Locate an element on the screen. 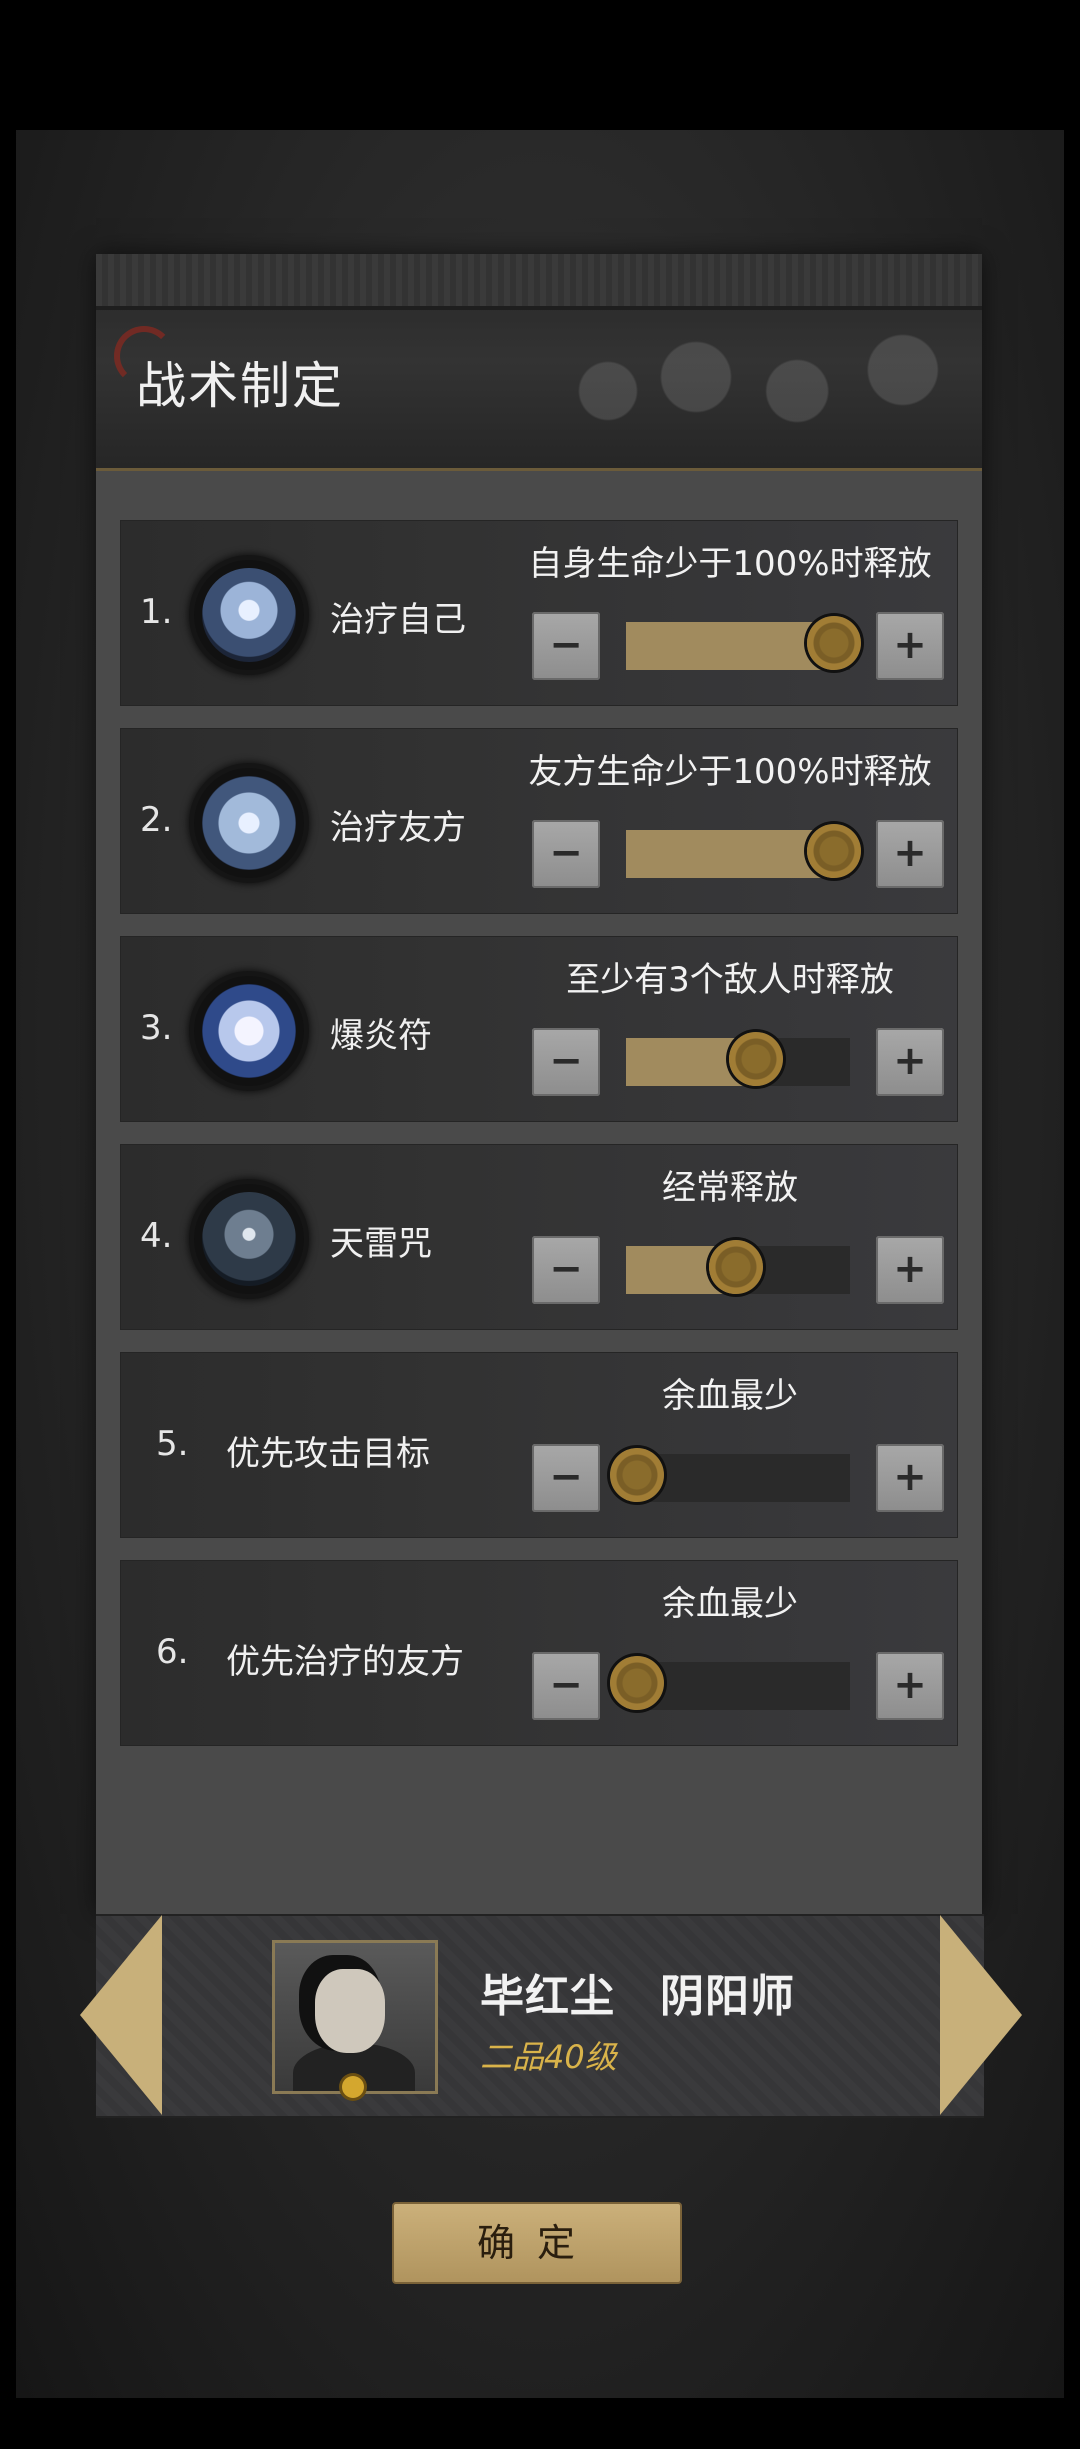 This screenshot has height=2449, width=1080. tactic-row-2: 2. 治疗友方 友方生命少于100%时释放 − + is located at coordinates (539, 821).